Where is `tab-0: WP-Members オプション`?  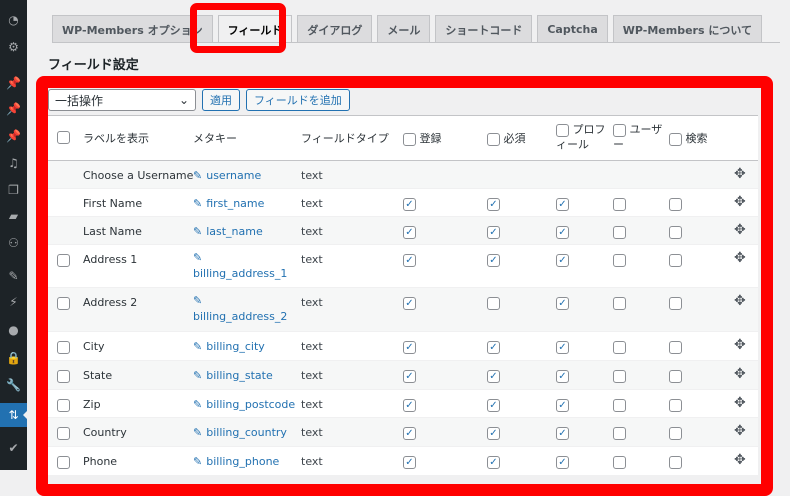 tab-0: WP-Members オプション is located at coordinates (132, 29).